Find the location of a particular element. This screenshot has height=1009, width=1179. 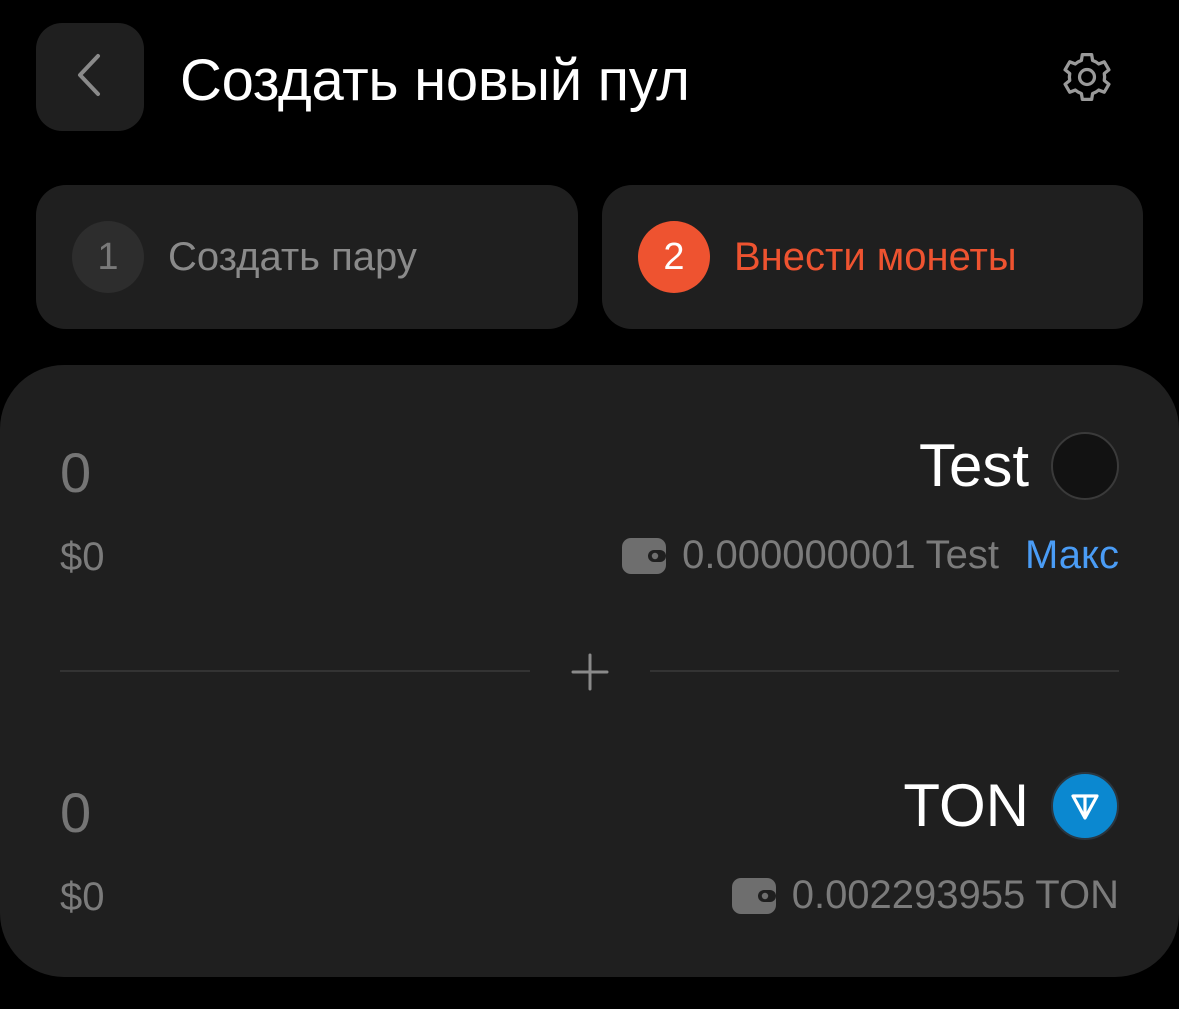

balance-symbol: Test is located at coordinates (962, 555).